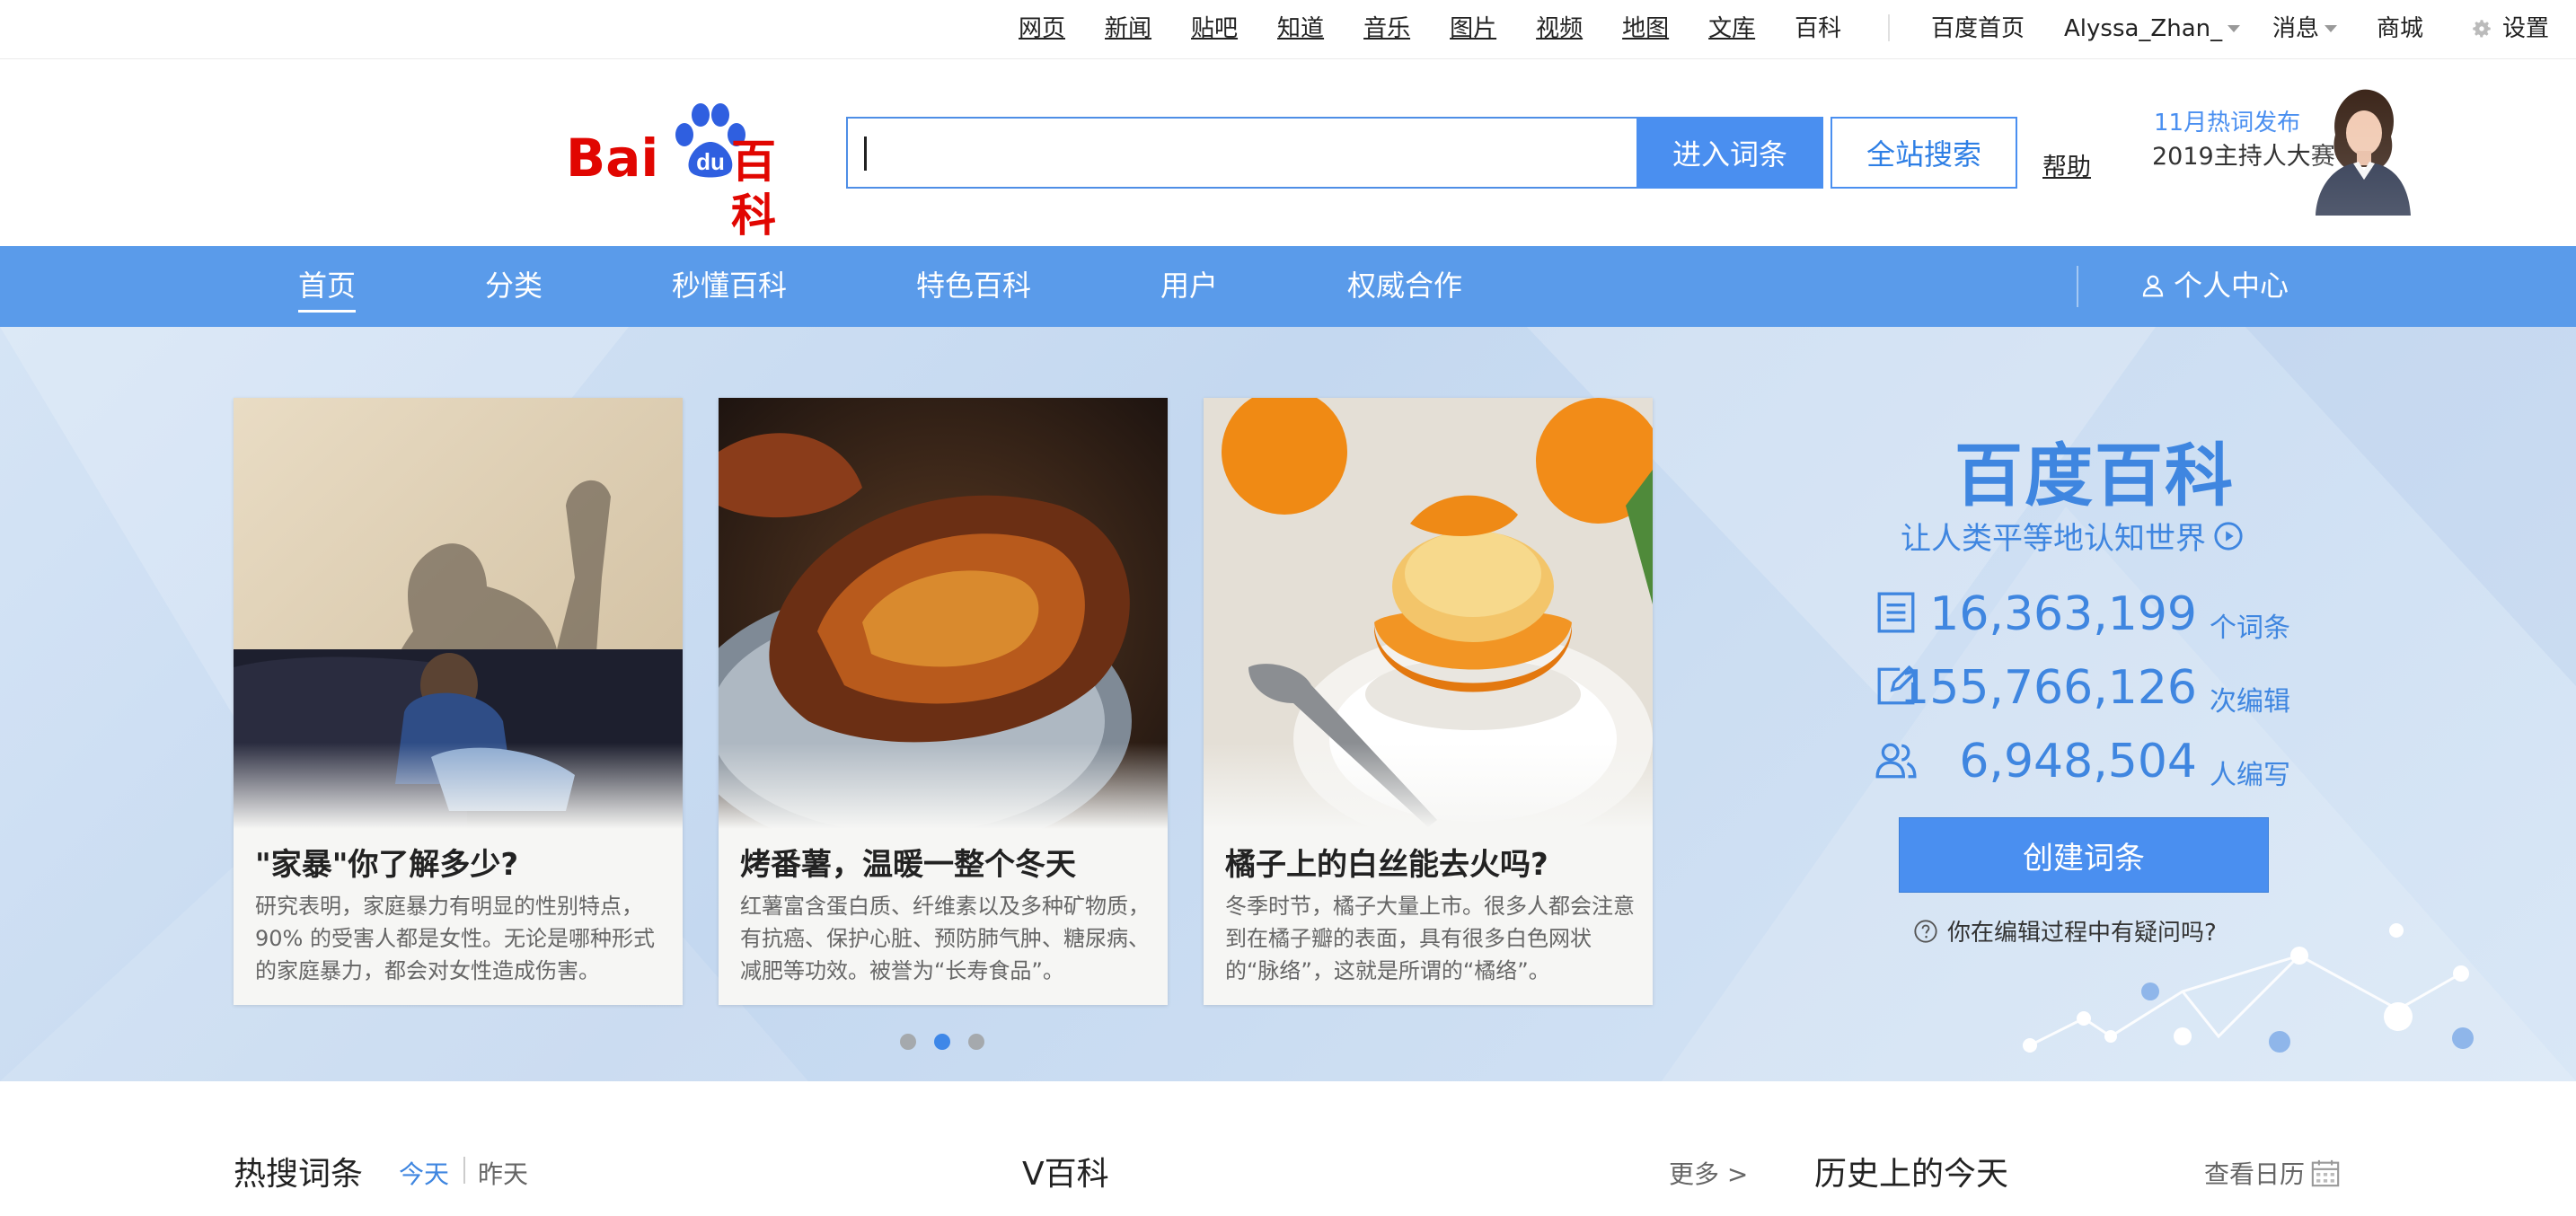 The image size is (2576, 1216). What do you see at coordinates (1896, 761) in the screenshot?
I see `users-icon` at bounding box center [1896, 761].